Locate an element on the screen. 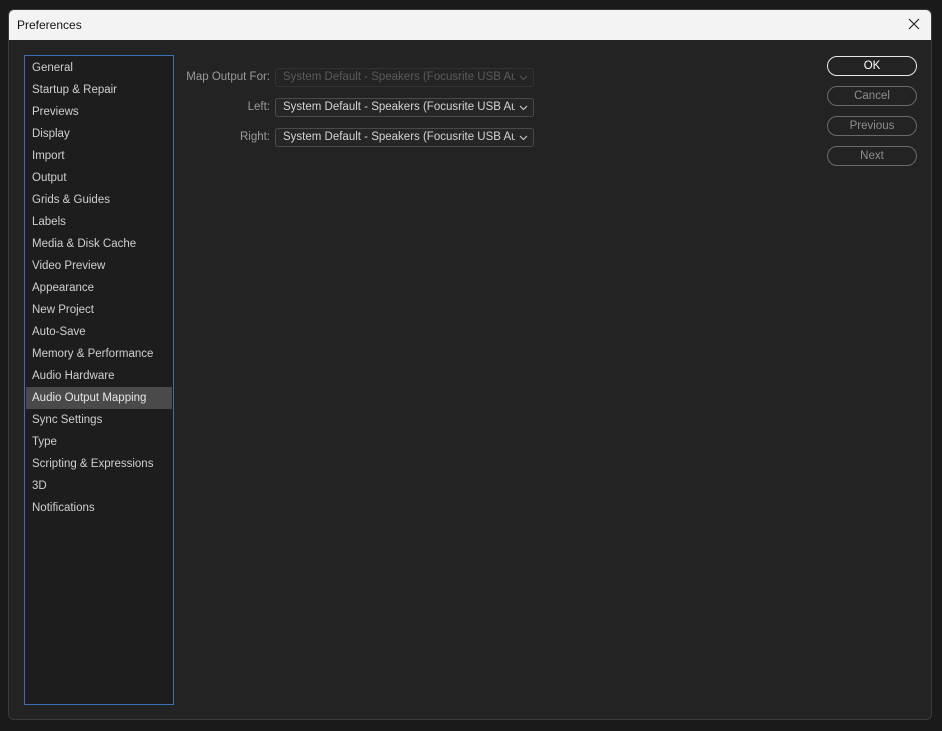 The image size is (942, 731). left-channel-label: Left: is located at coordinates (258, 107).